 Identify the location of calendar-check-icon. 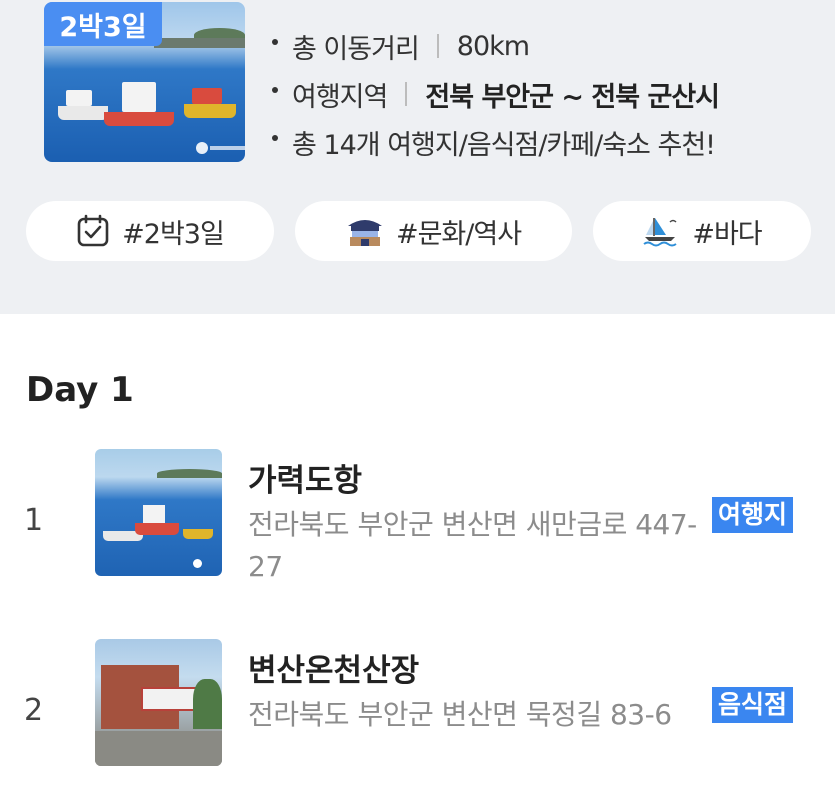
(93, 230).